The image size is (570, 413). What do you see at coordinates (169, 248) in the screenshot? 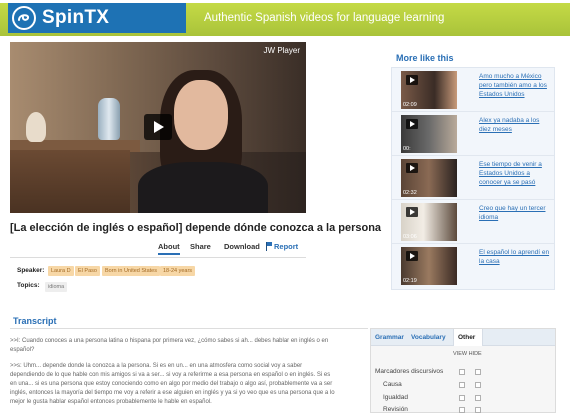
I see `tab-about: About` at bounding box center [169, 248].